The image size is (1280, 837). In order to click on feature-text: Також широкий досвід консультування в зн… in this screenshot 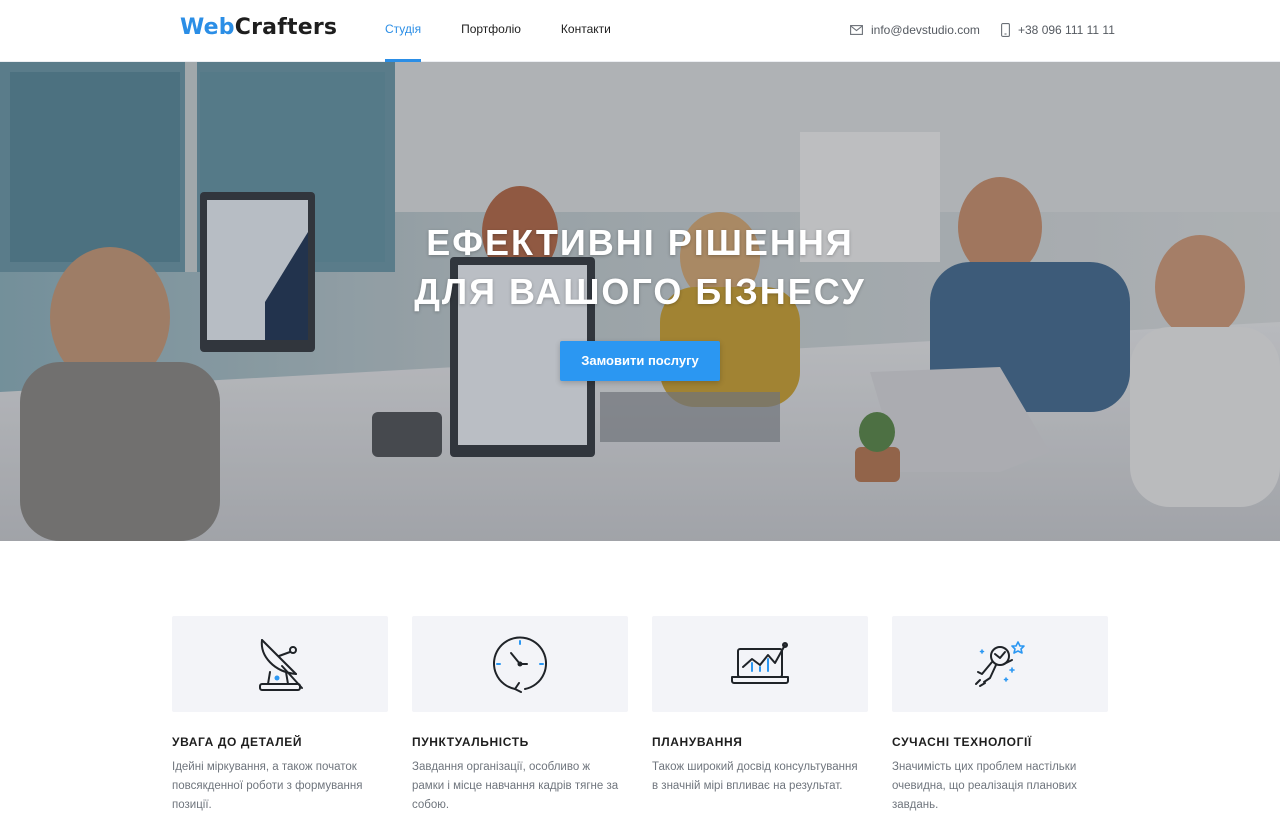, I will do `click(755, 776)`.